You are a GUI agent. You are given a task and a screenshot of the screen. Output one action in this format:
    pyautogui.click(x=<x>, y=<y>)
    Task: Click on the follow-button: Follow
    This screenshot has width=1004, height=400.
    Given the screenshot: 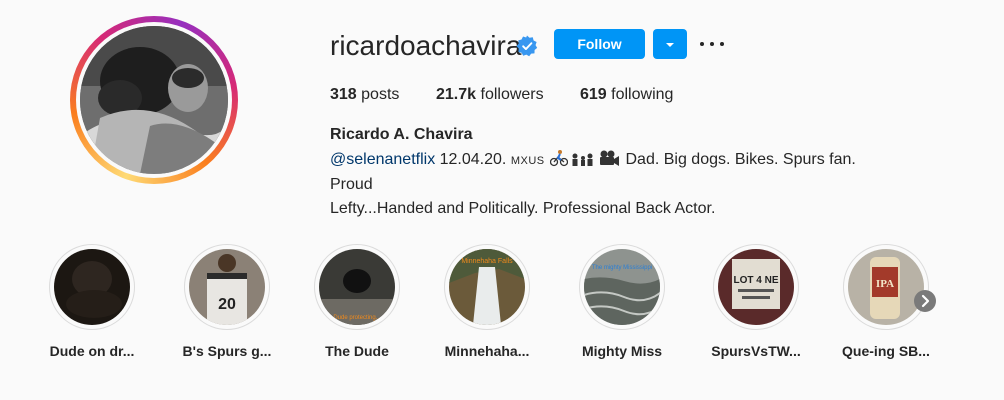 What is the action you would take?
    pyautogui.click(x=599, y=44)
    